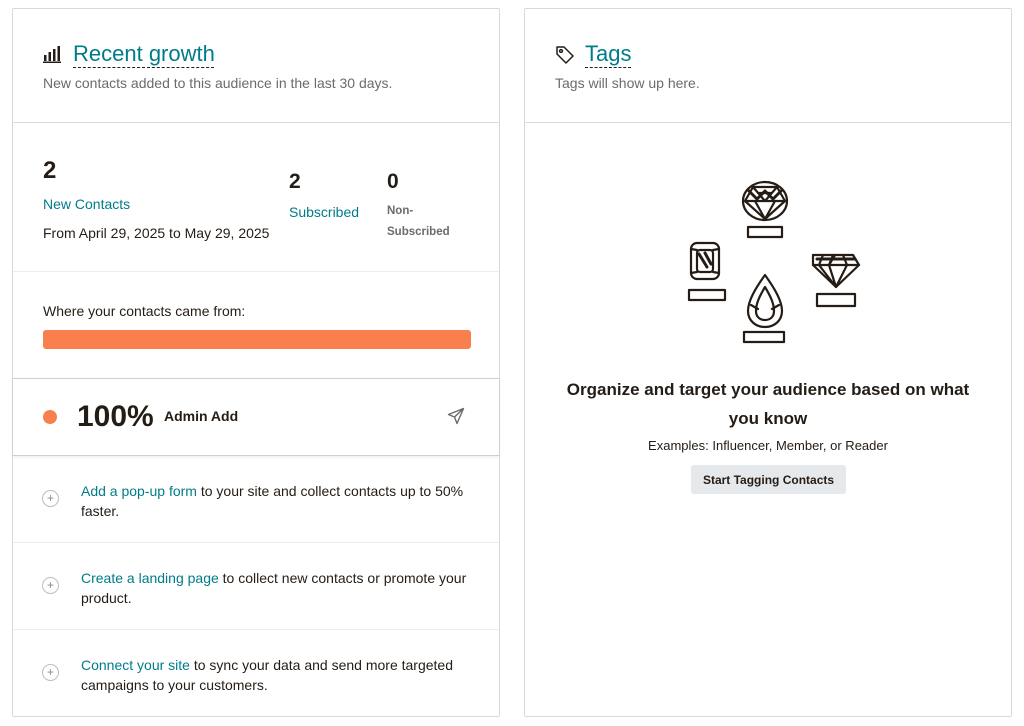 This screenshot has height=726, width=1024. Describe the element at coordinates (50, 417) in the screenshot. I see `source-color-dot` at that location.